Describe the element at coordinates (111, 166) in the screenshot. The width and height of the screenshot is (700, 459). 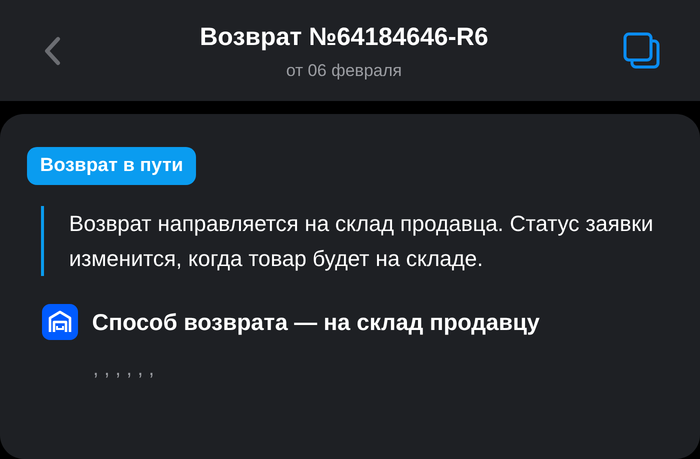
I see `status-badge: Возврат в пути` at that location.